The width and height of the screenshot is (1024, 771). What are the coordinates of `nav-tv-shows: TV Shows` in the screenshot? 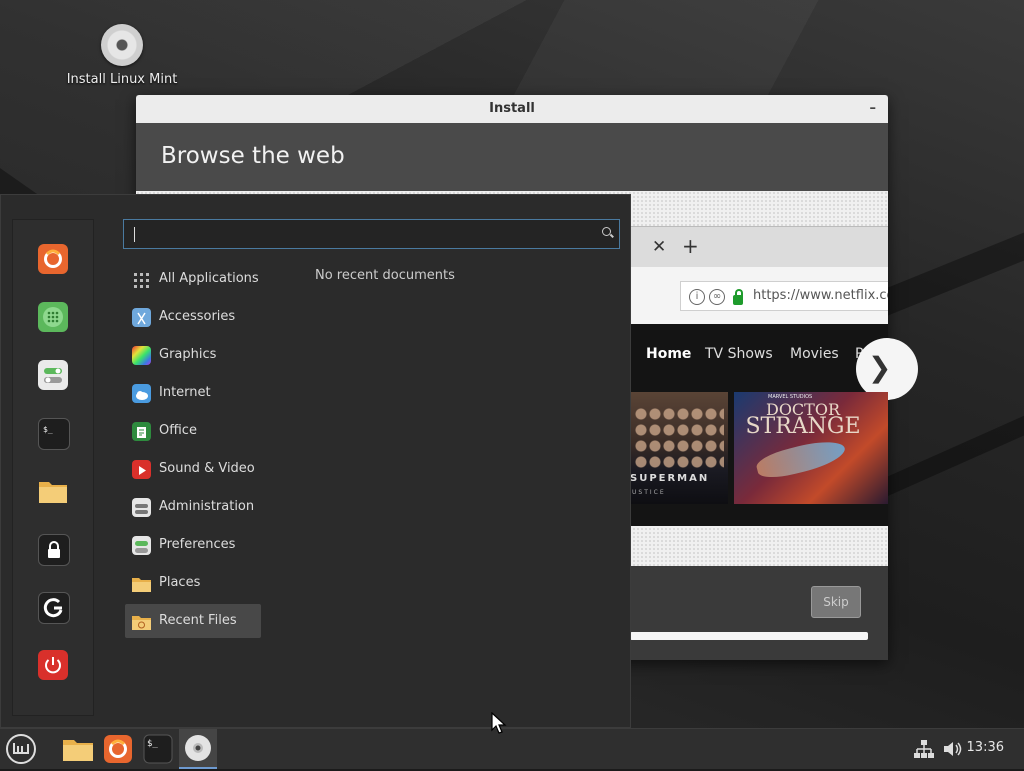 It's located at (739, 354).